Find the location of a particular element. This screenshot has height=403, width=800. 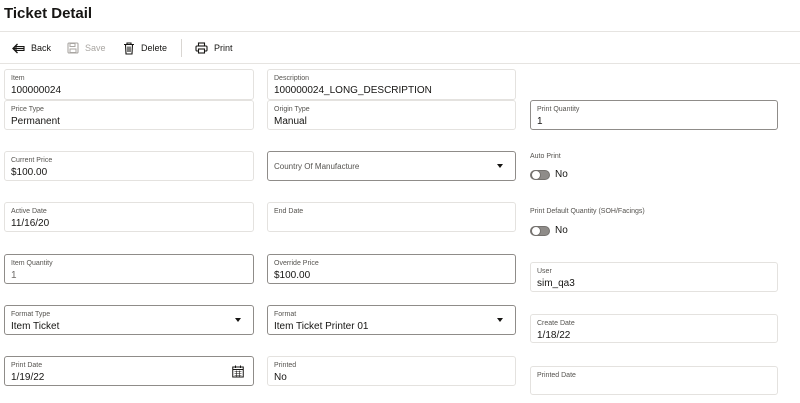

auto-print-label: Auto Print is located at coordinates (545, 156).